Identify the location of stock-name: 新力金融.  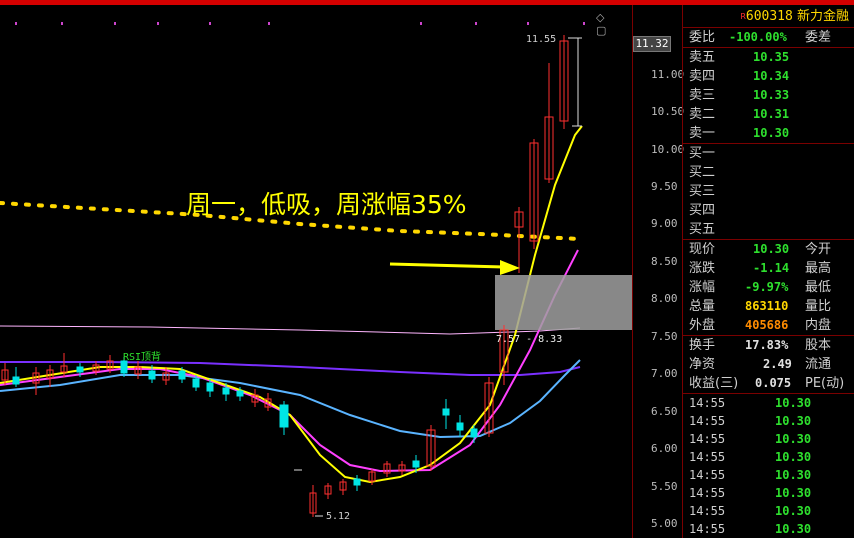
(822, 16).